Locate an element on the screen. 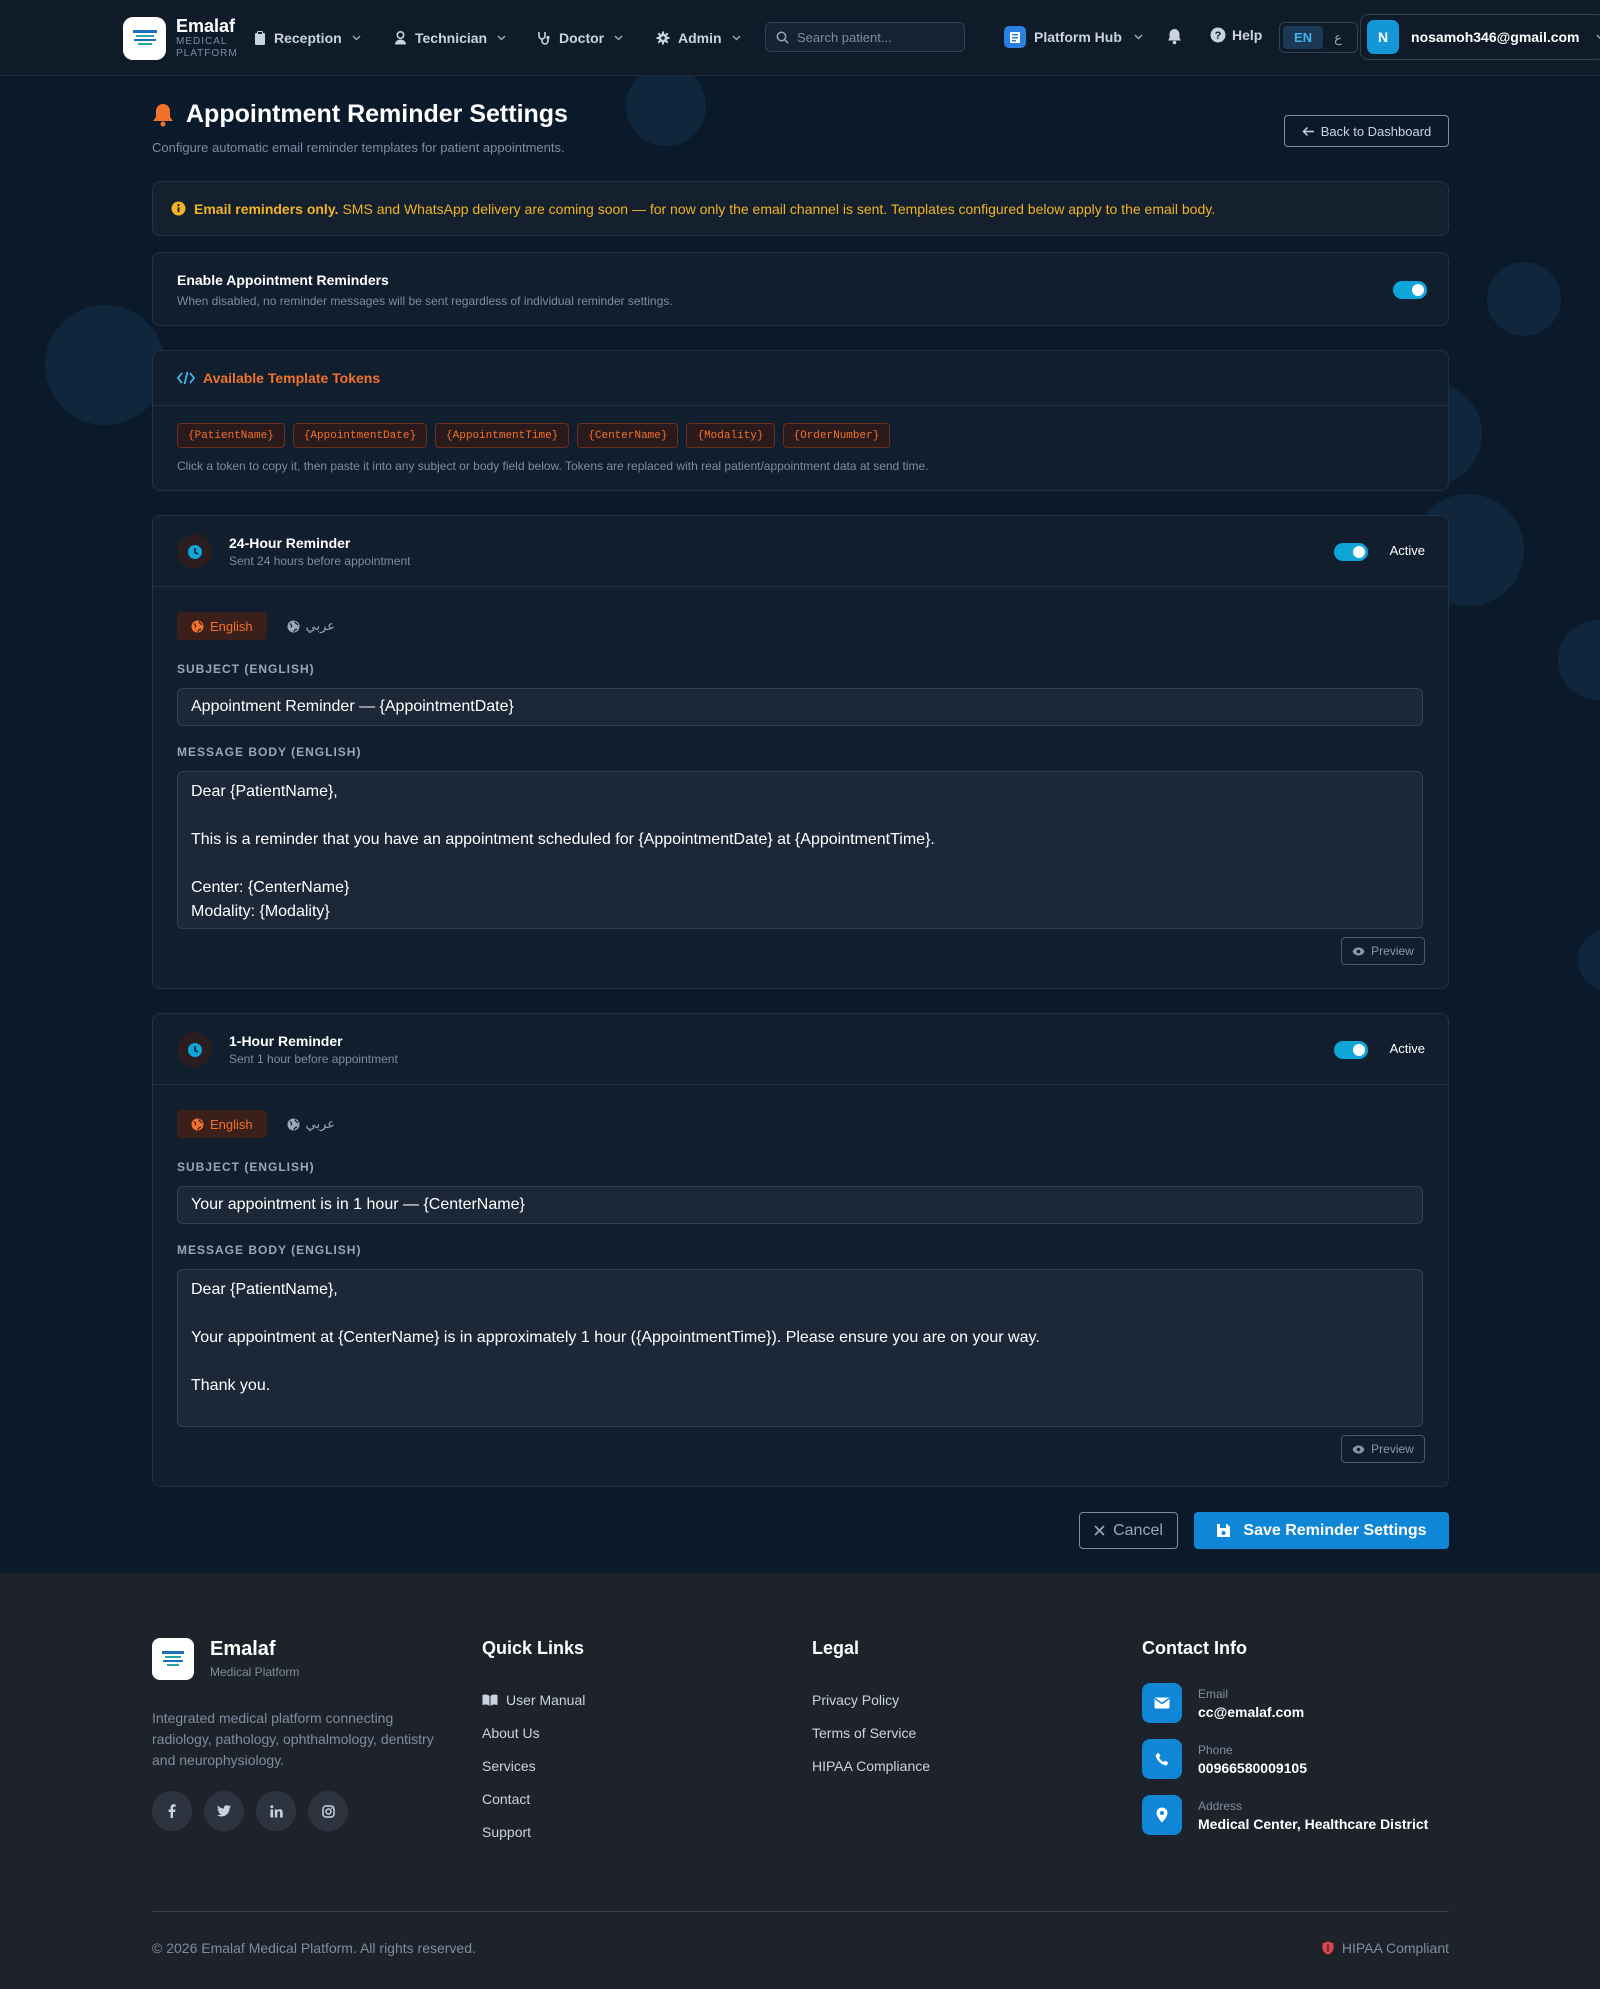 Image resolution: width=1600 pixels, height=1989 pixels. link-contact: Contact is located at coordinates (533, 1798).